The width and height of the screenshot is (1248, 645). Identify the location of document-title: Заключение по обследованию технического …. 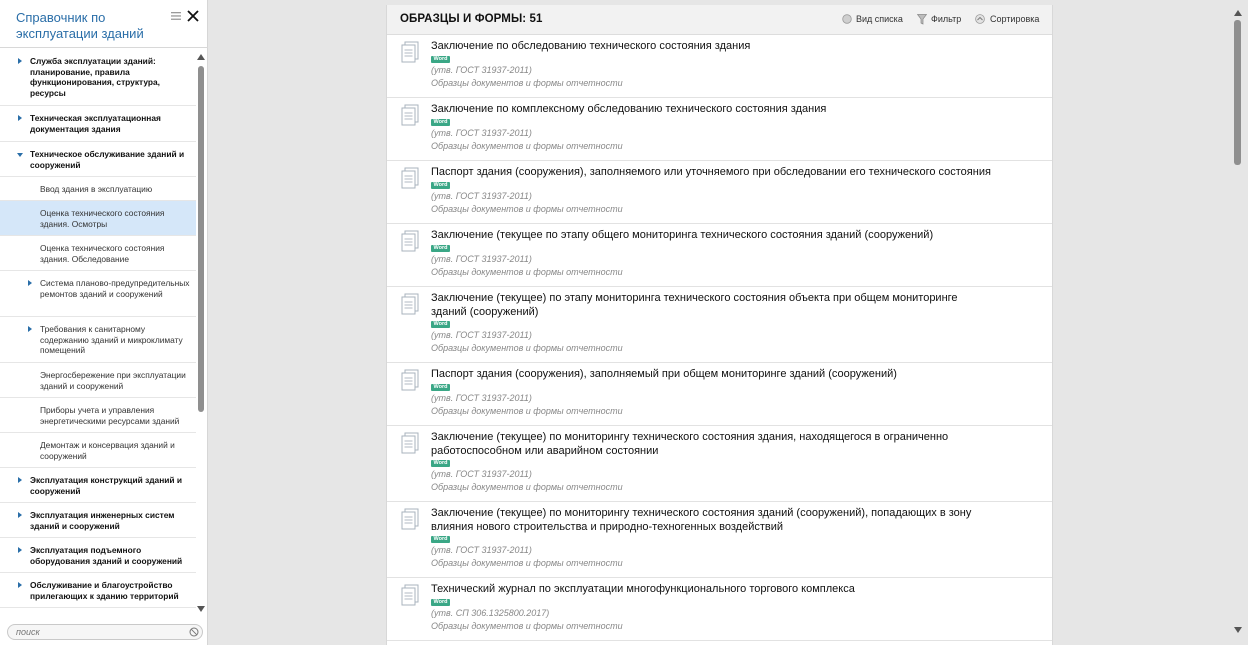
(711, 47).